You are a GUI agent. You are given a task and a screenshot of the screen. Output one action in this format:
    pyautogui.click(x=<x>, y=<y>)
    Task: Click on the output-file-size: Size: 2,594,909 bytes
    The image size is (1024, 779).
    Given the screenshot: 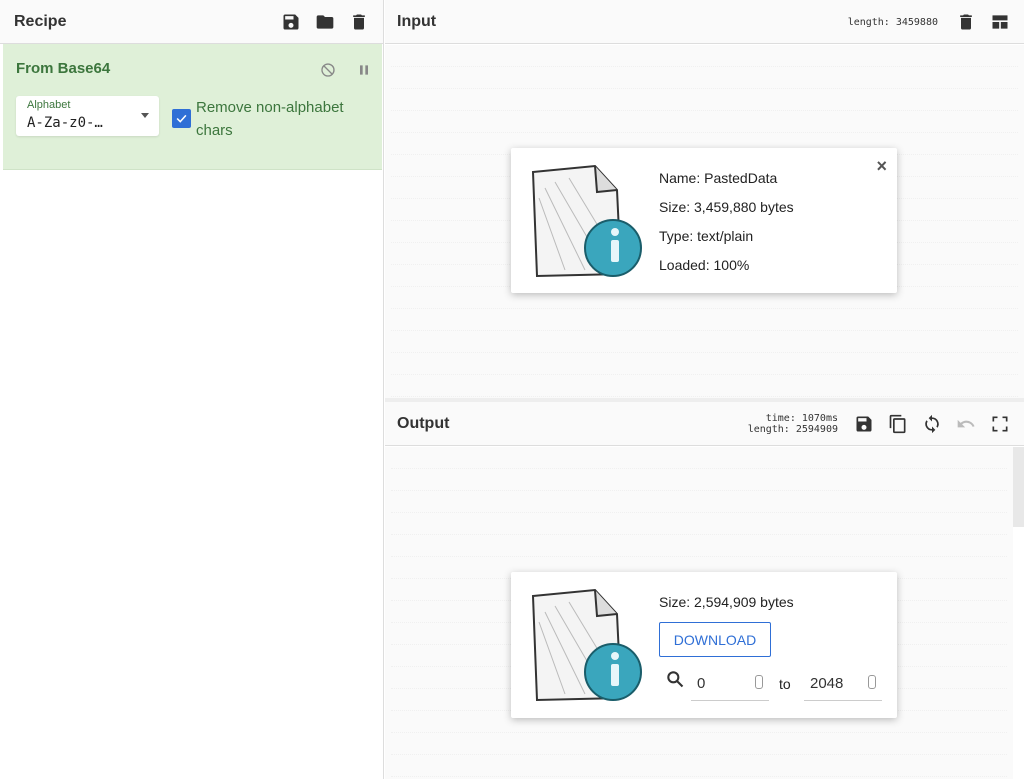 What is the action you would take?
    pyautogui.click(x=726, y=602)
    